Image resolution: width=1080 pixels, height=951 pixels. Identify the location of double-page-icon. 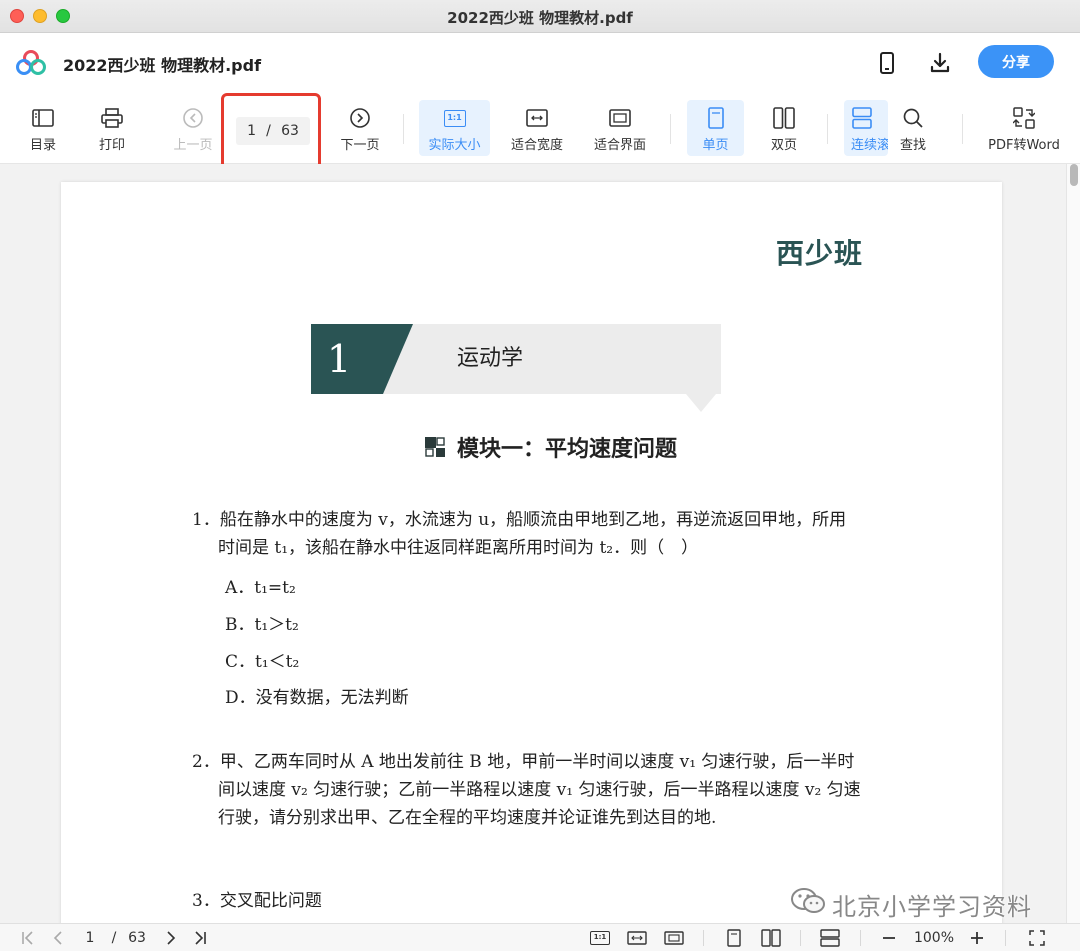
(784, 118).